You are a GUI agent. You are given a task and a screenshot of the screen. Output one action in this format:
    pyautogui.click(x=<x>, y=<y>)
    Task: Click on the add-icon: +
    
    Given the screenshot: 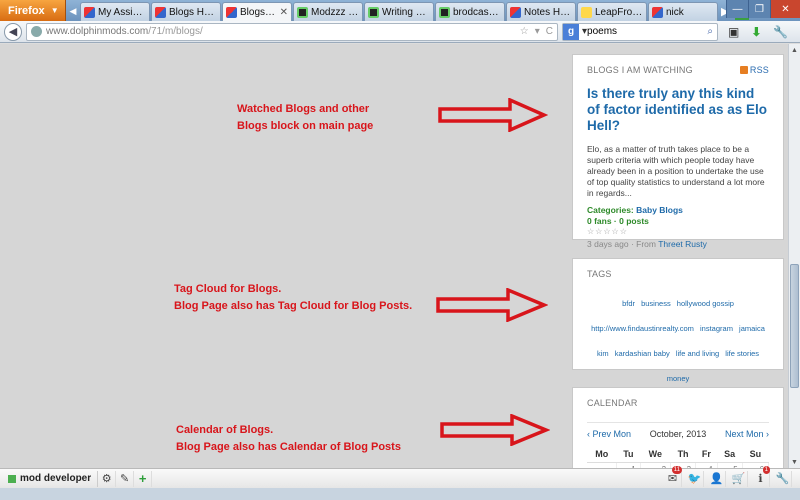 What is the action you would take?
    pyautogui.click(x=143, y=478)
    